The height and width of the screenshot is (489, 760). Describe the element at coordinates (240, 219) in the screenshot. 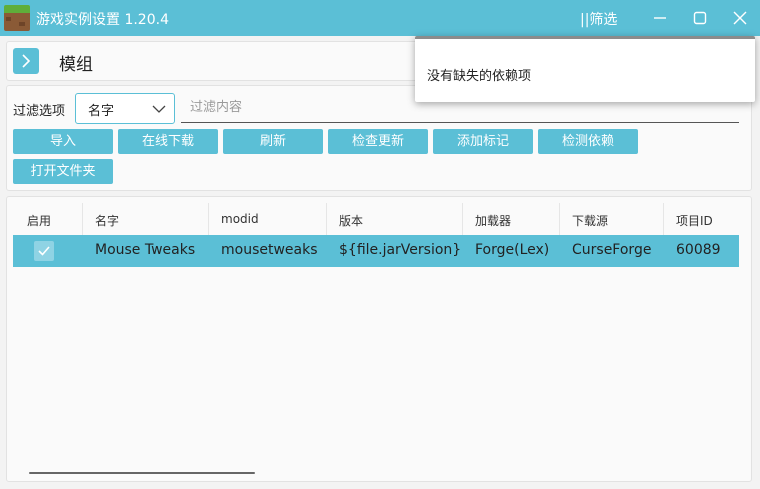

I see `column-header-modid: modid` at that location.